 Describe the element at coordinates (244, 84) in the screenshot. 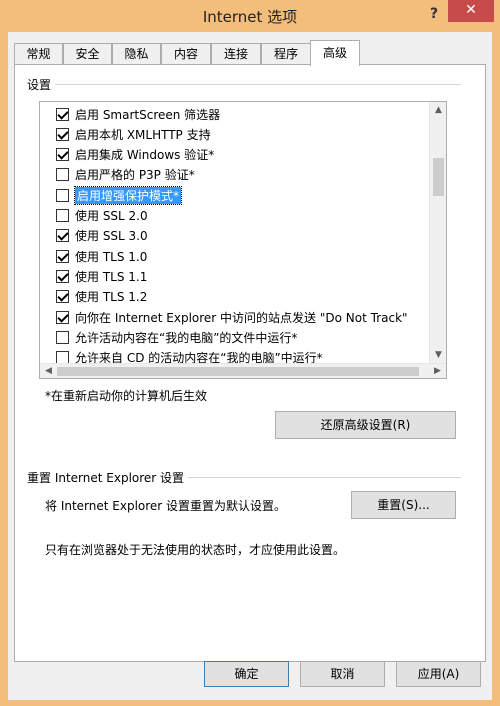

I see `settings-group-line` at that location.